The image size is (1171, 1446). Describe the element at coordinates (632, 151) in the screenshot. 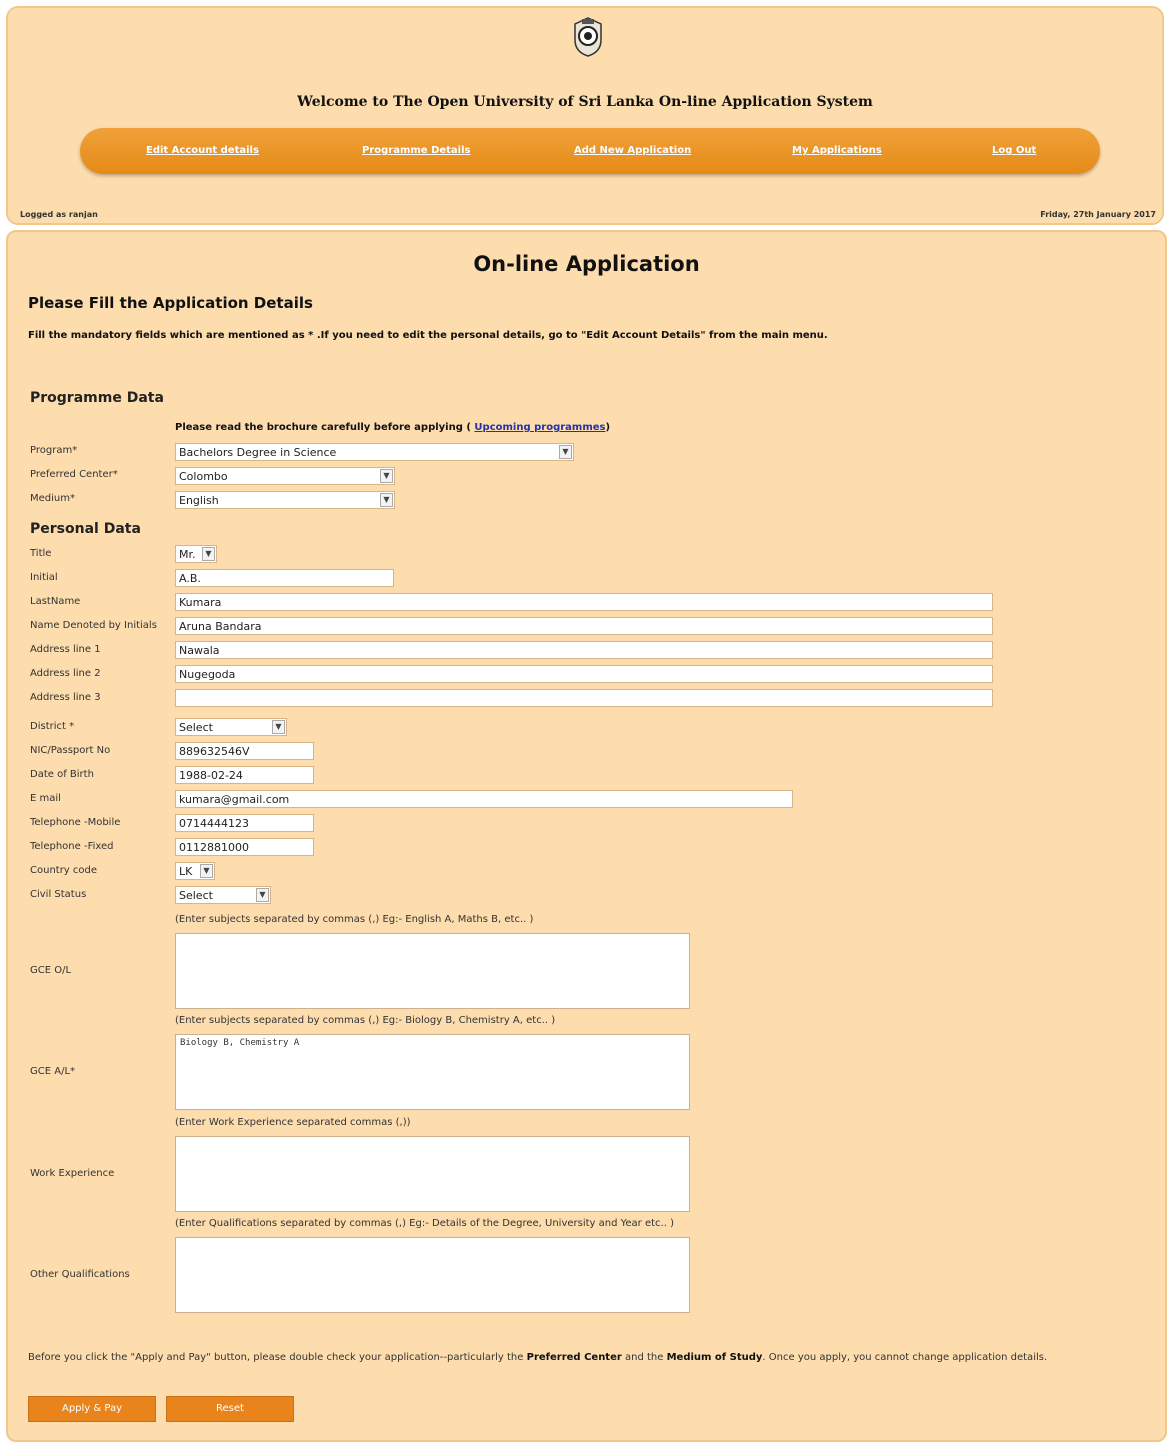

I see `nav-add-application: Add New Application` at that location.